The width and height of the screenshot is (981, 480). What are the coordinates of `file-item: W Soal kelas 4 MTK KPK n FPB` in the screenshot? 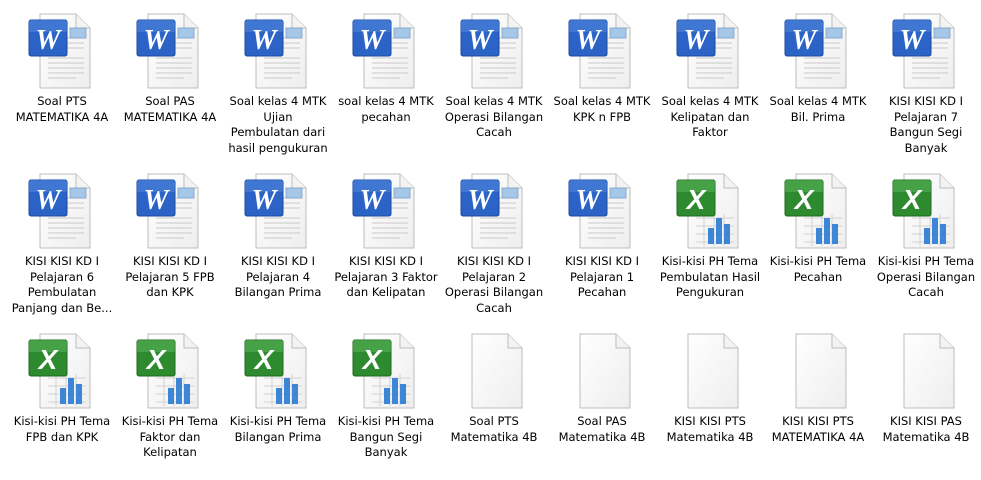 It's located at (602, 85).